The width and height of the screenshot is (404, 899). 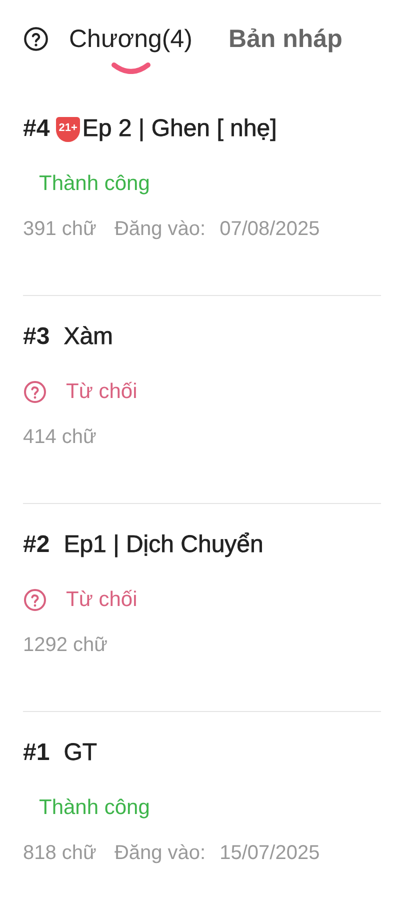 I want to click on word-count: 391 chữ, so click(x=59, y=229).